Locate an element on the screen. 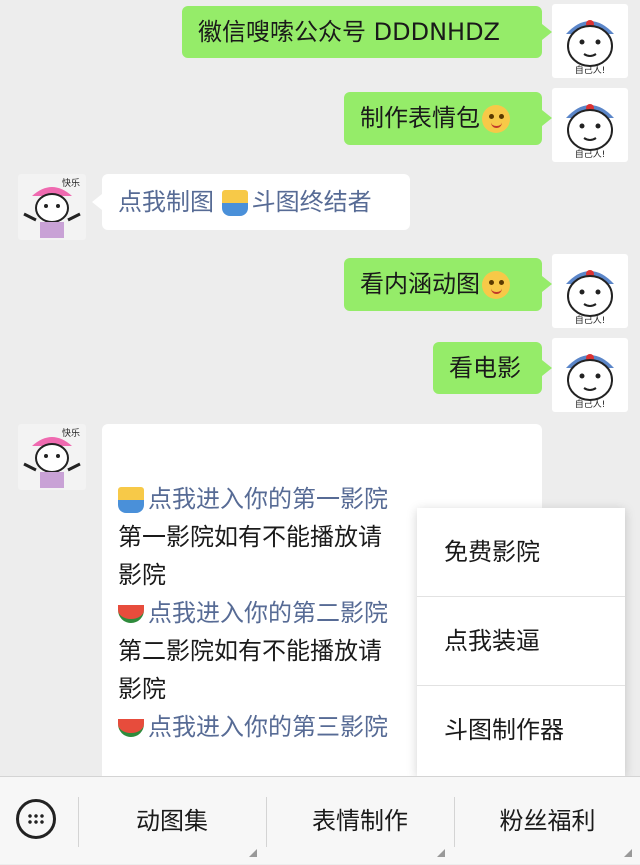 The width and height of the screenshot is (640, 865). outgoing-message: 制作表情包 is located at coordinates (448, 118).